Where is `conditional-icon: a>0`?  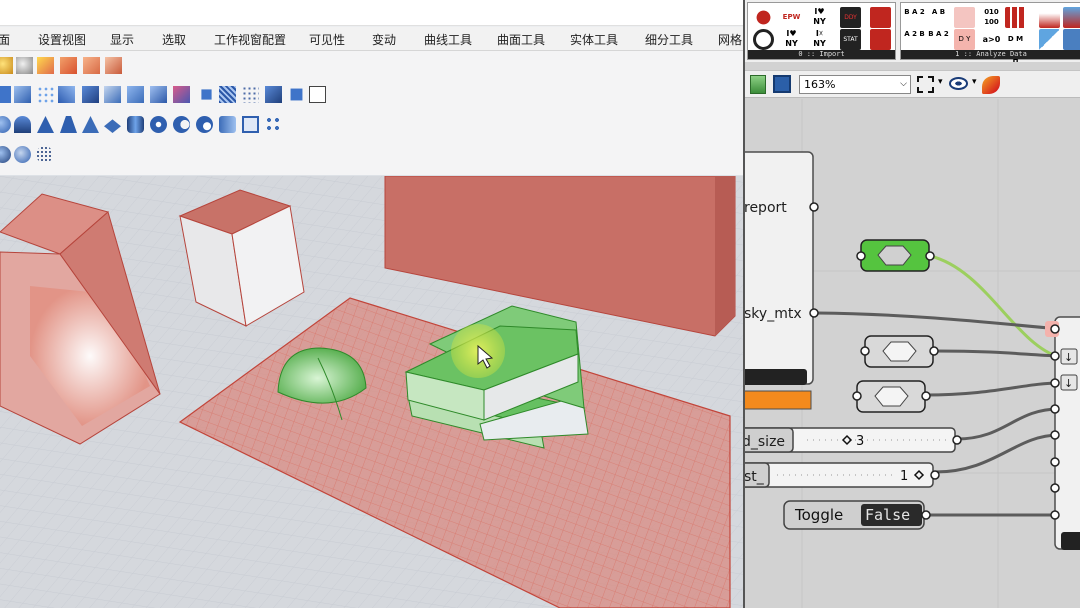
conditional-icon: a>0 is located at coordinates (991, 39).